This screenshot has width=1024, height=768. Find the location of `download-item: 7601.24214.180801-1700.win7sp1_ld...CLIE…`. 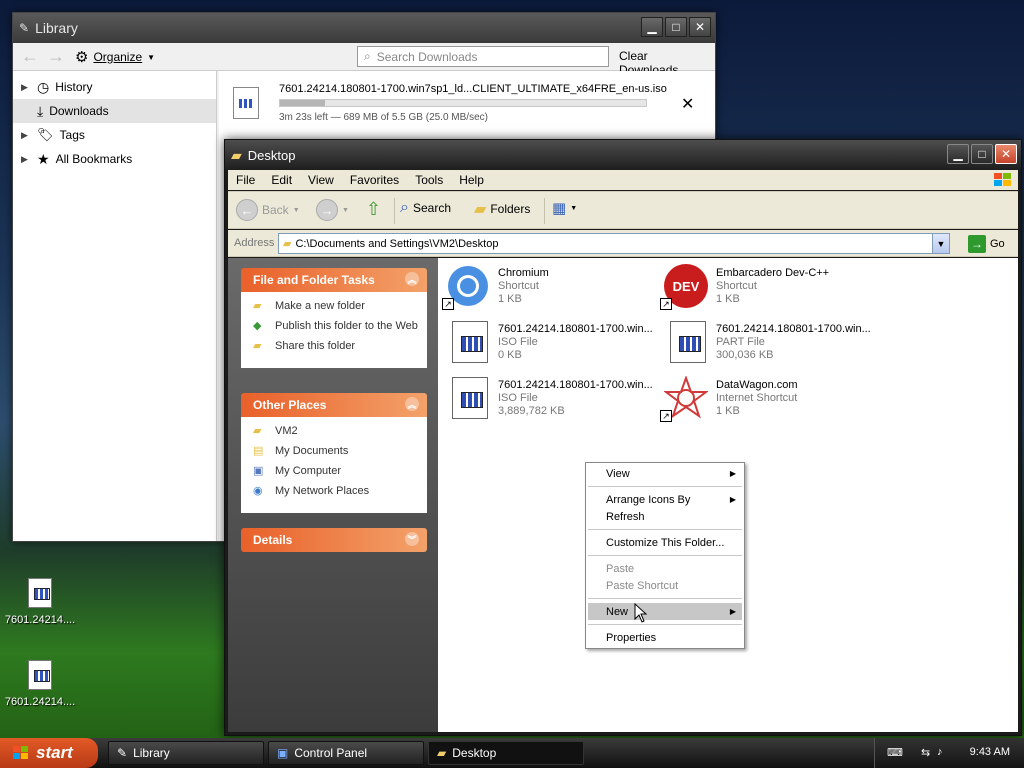

download-item: 7601.24214.180801-1700.win7sp1_ld...CLIE… is located at coordinates (467, 104).